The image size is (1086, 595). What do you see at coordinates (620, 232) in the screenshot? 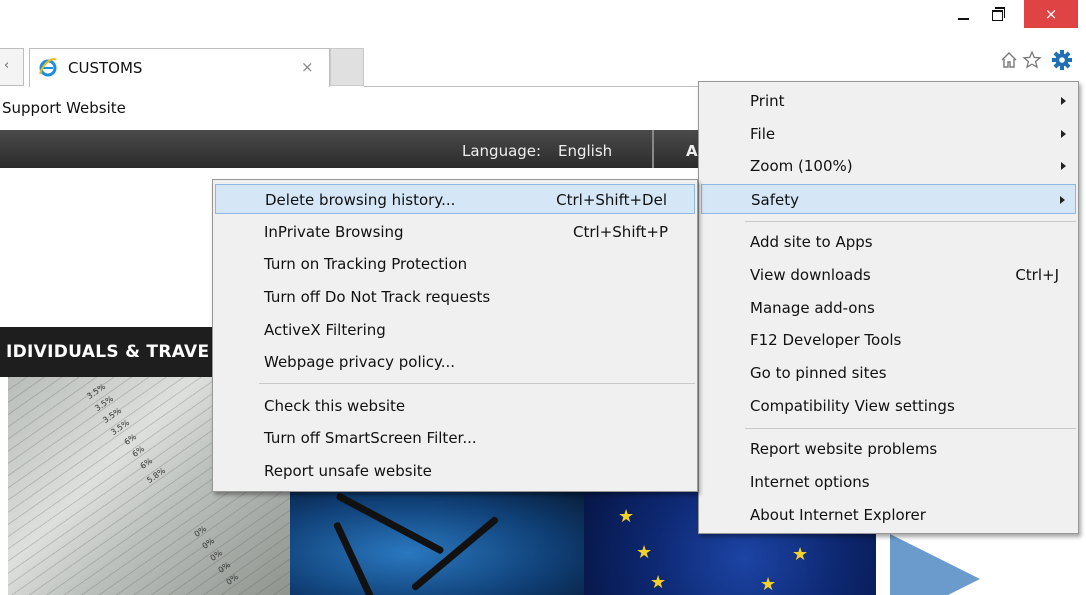
I see `menu-item-shortcut: Ctrl+Shift+P` at bounding box center [620, 232].